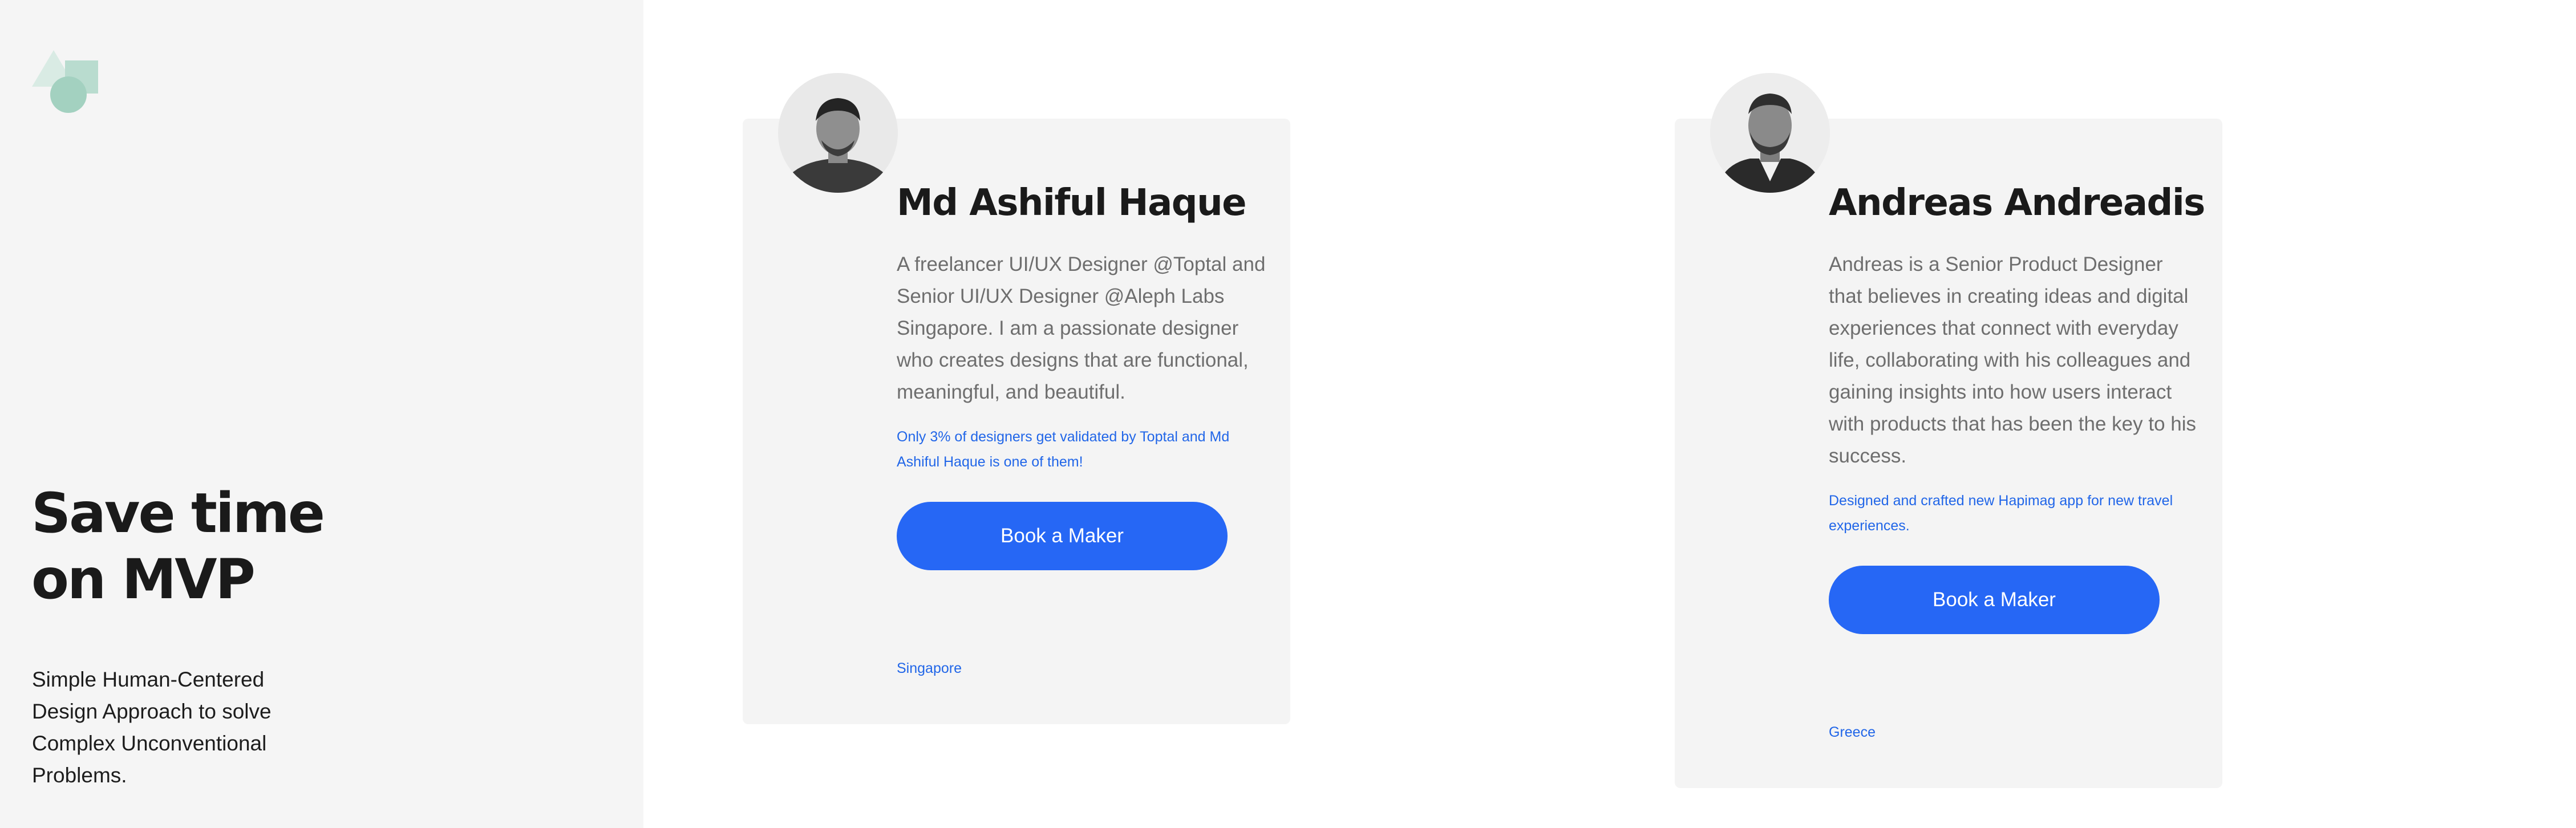  Describe the element at coordinates (65, 81) in the screenshot. I see `shapes-logo-icon` at that location.